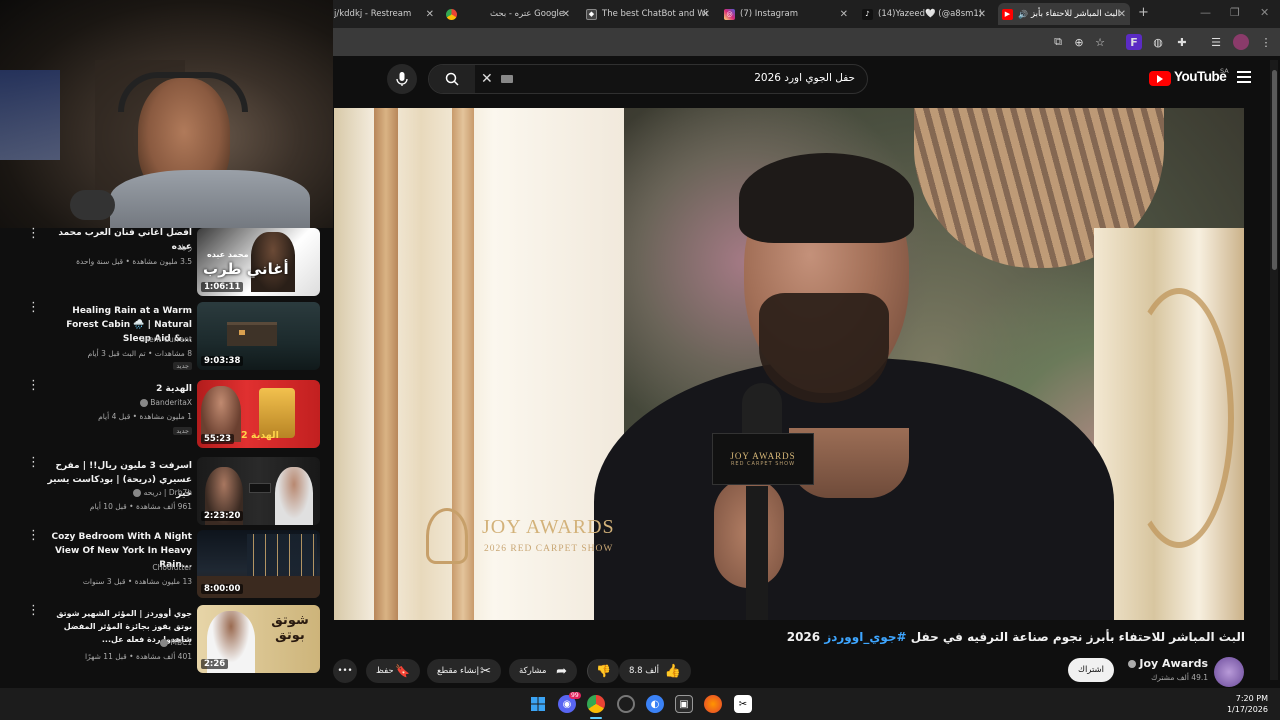 The height and width of the screenshot is (720, 1280). What do you see at coordinates (743, 704) in the screenshot?
I see `capcut-icon: ✂` at bounding box center [743, 704].